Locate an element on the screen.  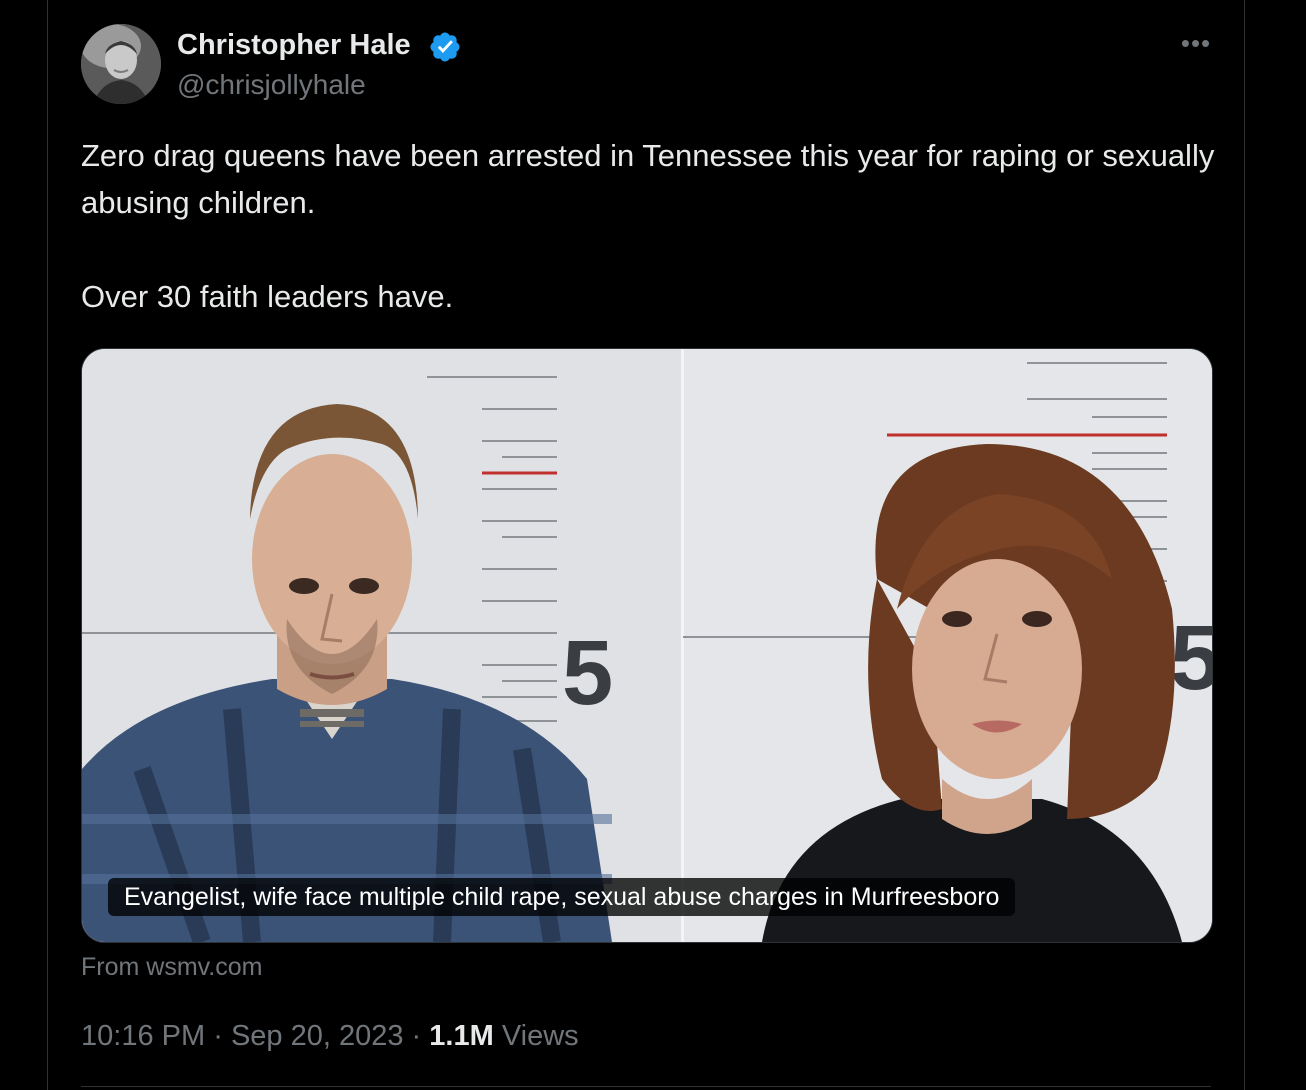
author-handle: @chrisjollyhale is located at coordinates (271, 85).